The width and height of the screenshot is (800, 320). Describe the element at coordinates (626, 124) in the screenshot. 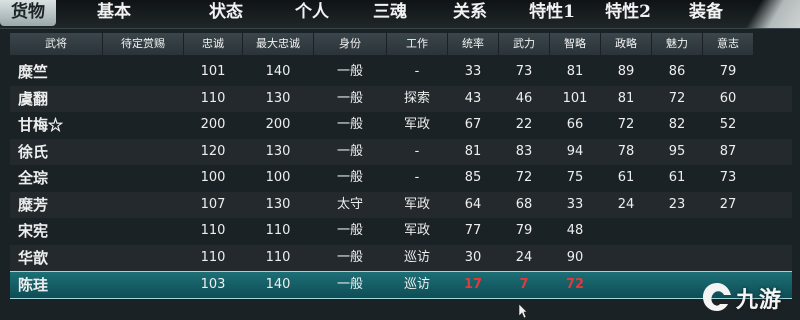

I see `cell-politics: 72` at that location.